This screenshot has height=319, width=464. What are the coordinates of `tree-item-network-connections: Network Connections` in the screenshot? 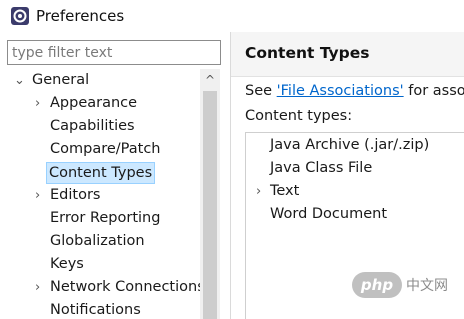 It's located at (127, 287).